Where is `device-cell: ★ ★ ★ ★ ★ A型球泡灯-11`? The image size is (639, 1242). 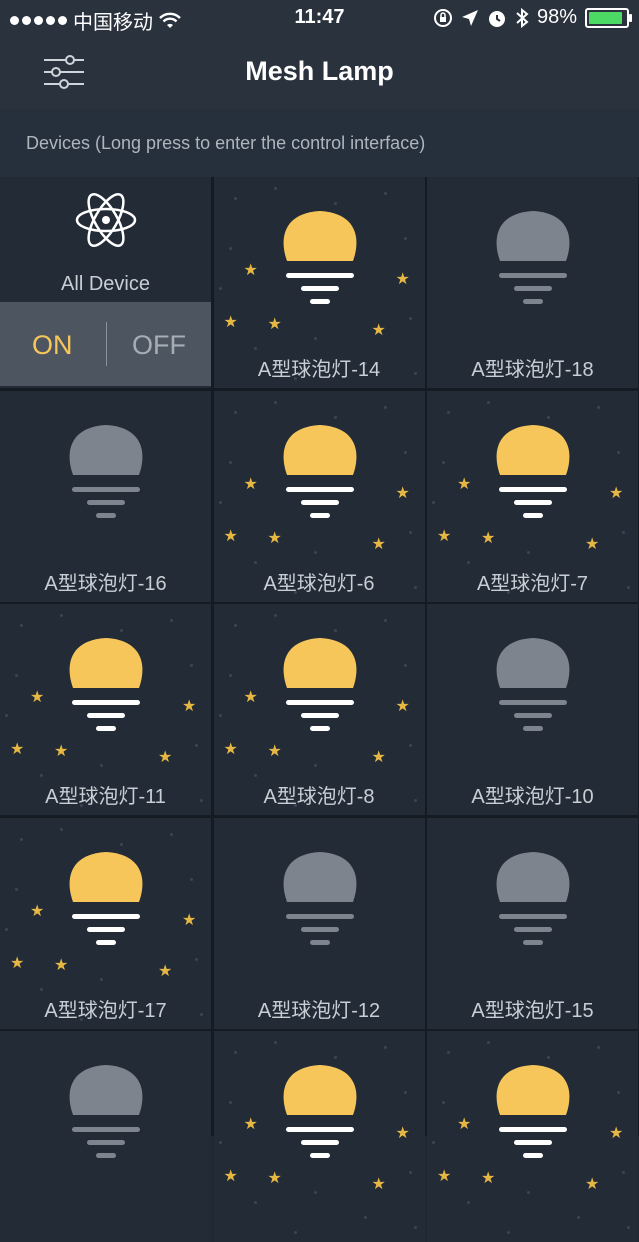 device-cell: ★ ★ ★ ★ ★ A型球泡灯-11 is located at coordinates (105, 709).